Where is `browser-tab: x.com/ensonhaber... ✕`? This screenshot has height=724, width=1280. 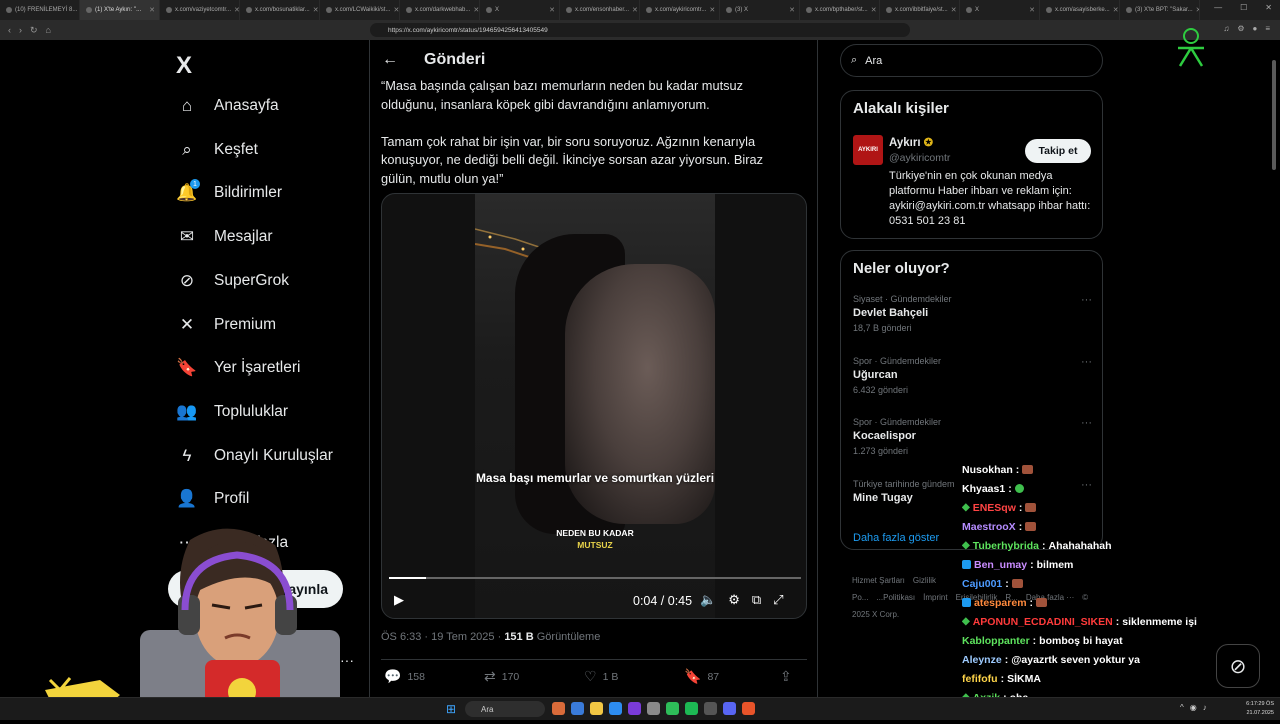
browser-tab: x.com/ensonhaber... ✕ is located at coordinates (600, 10).